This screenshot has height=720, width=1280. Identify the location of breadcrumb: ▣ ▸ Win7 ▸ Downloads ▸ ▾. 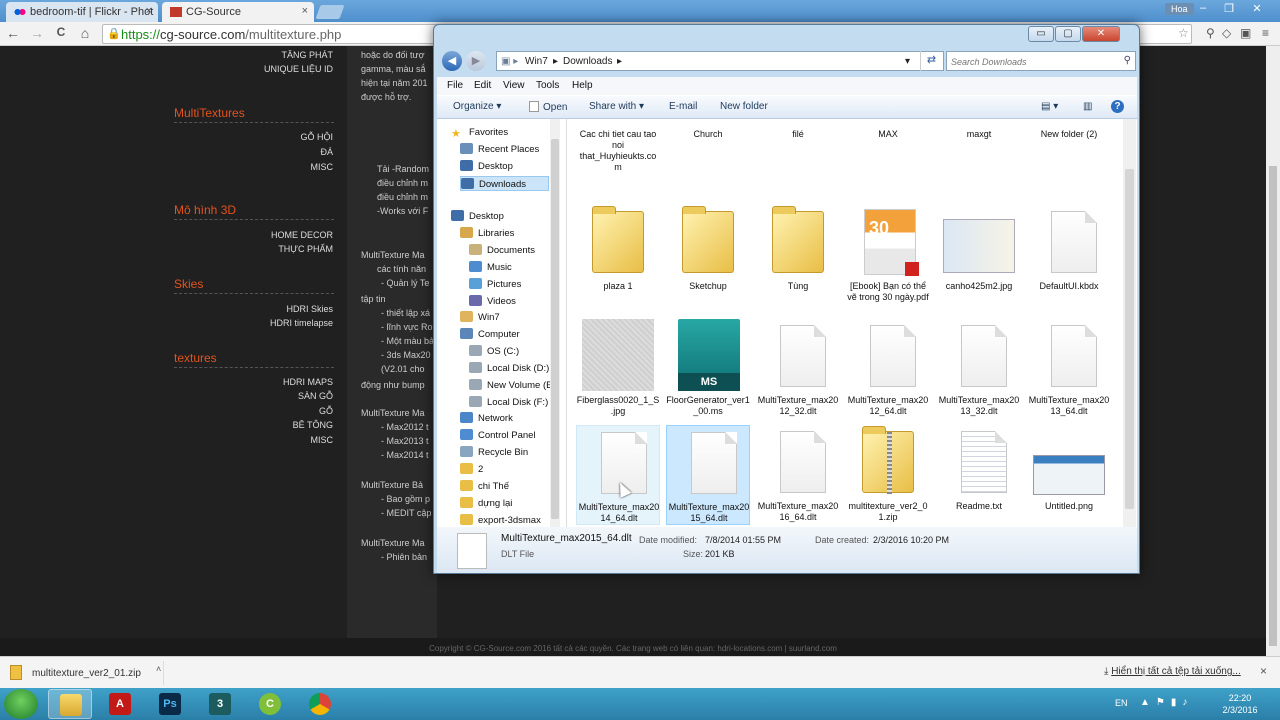
(720, 61).